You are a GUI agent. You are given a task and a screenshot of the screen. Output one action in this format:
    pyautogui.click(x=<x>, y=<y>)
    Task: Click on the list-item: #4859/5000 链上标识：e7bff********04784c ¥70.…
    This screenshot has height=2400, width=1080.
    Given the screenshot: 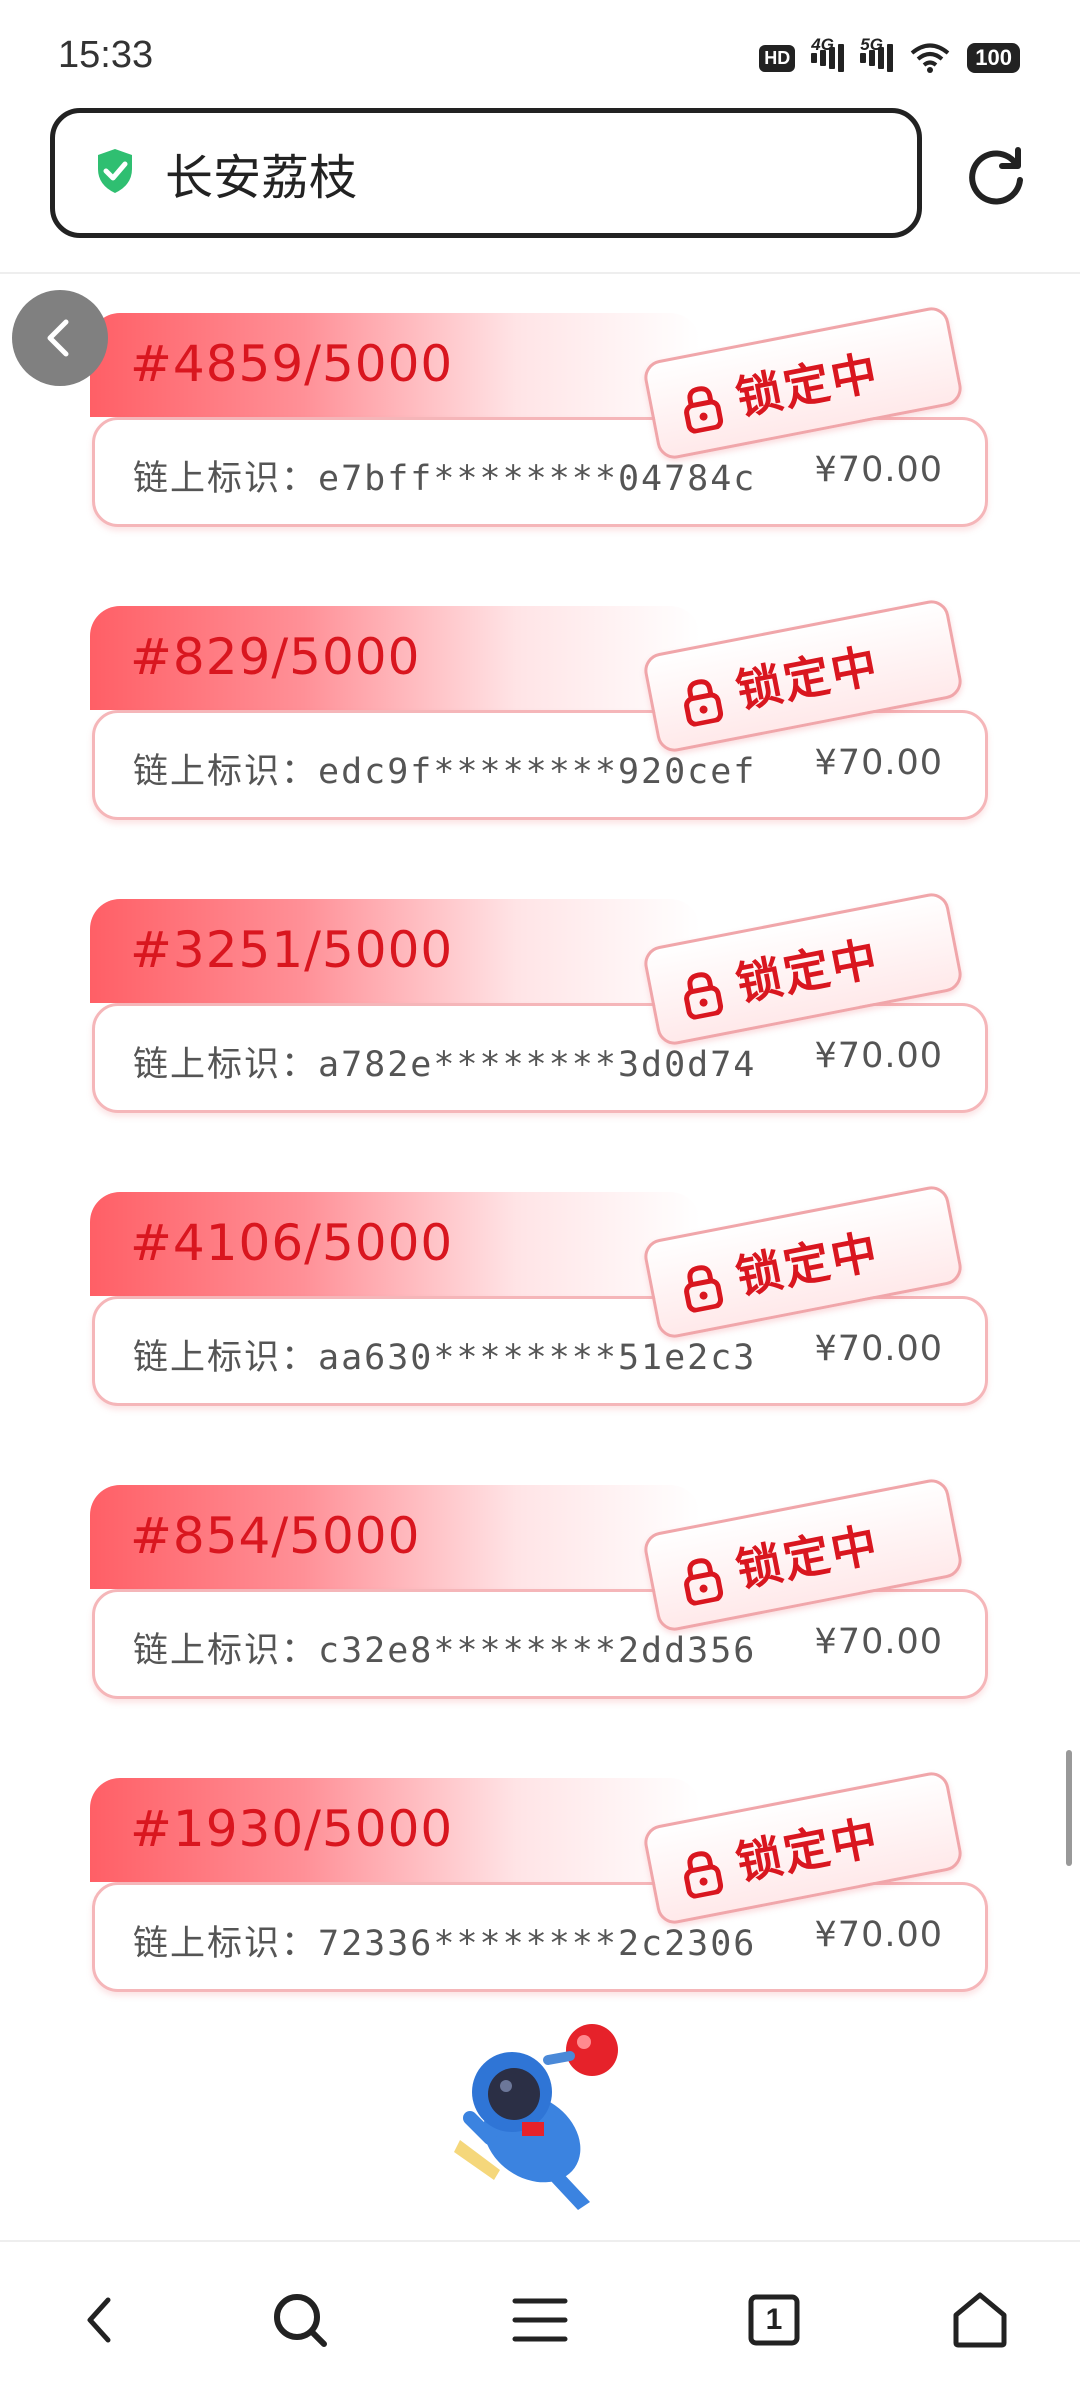 What is the action you would take?
    pyautogui.click(x=540, y=455)
    